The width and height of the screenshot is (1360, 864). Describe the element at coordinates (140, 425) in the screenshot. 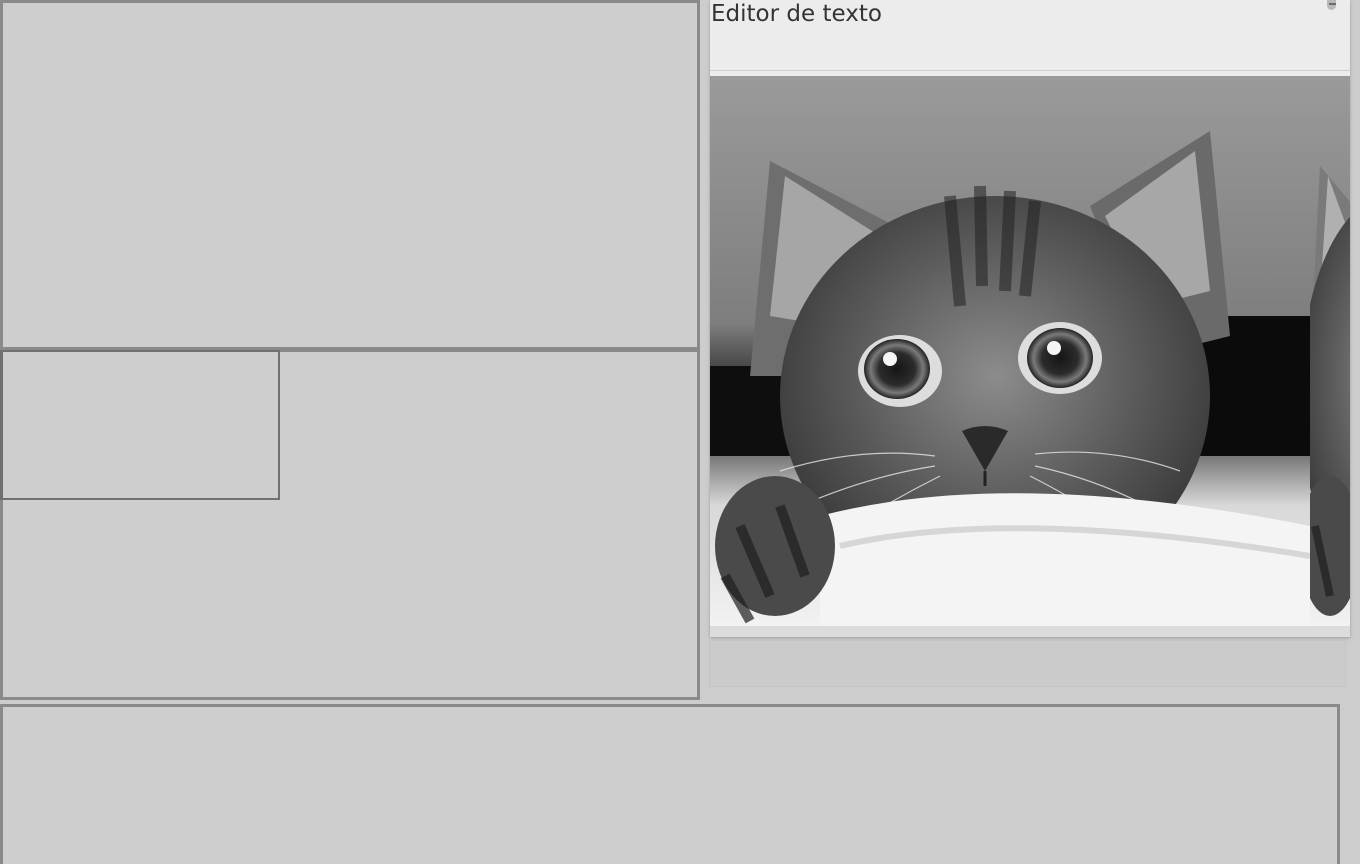

I see `empty-pane-small` at that location.